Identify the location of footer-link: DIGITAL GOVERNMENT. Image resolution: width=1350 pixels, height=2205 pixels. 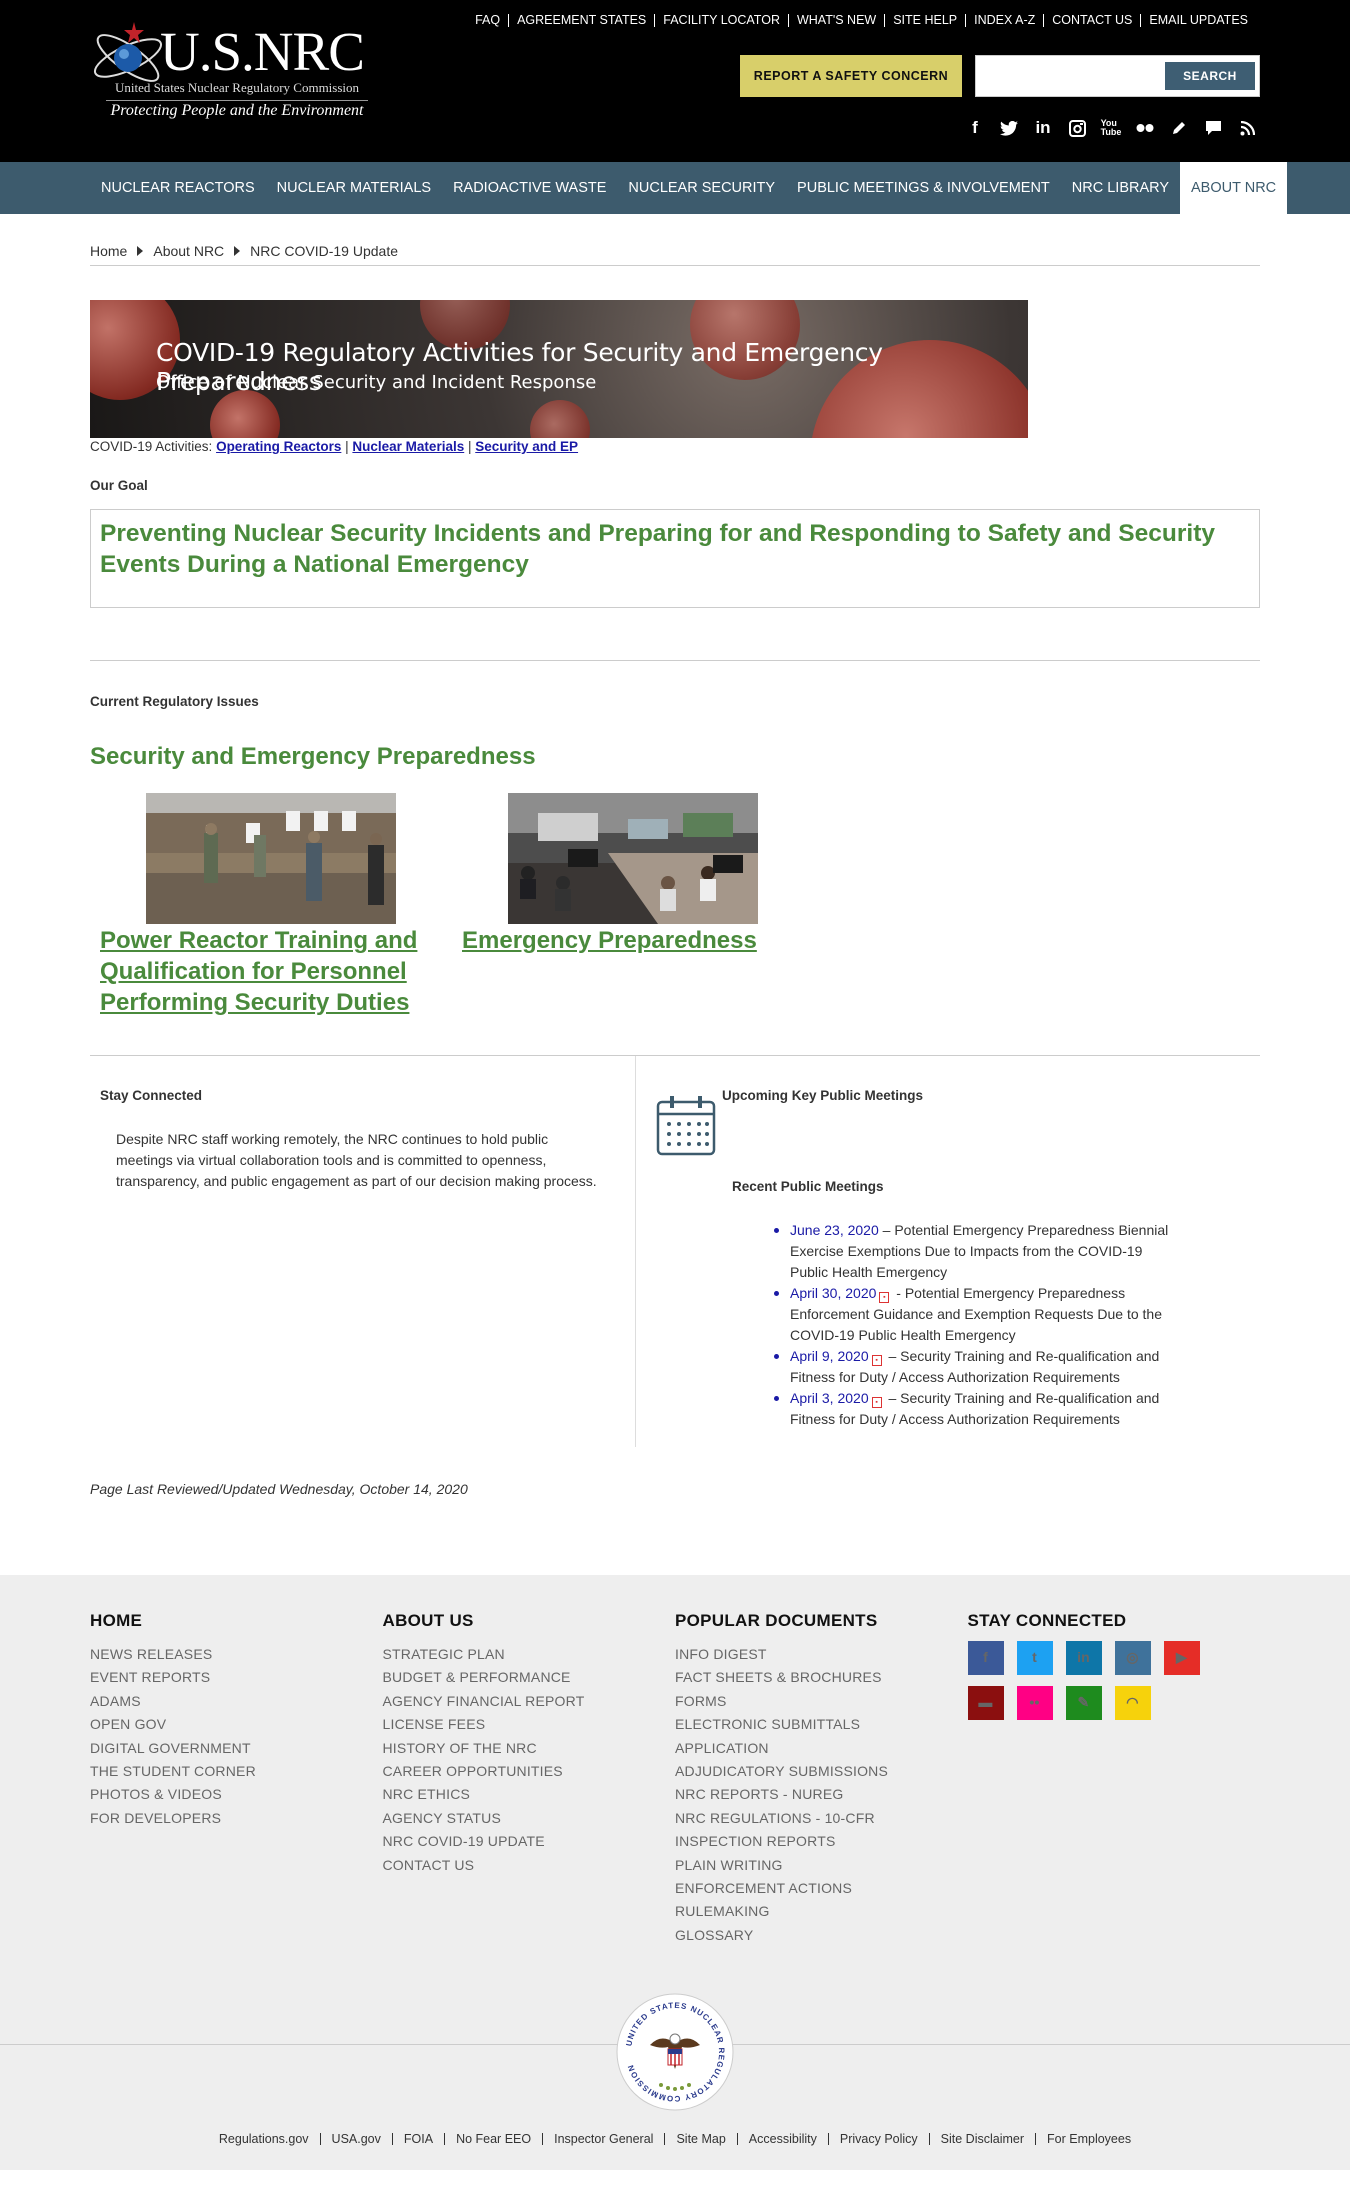
(236, 1748).